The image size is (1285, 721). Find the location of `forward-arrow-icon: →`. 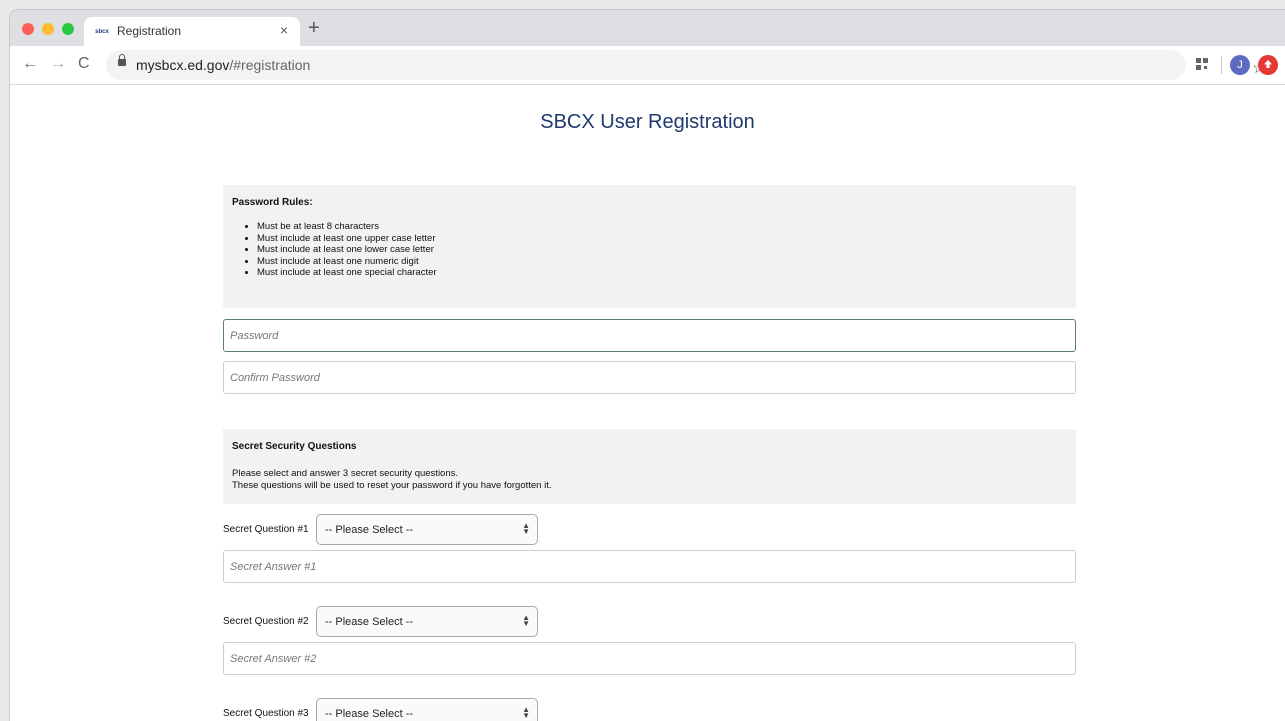

forward-arrow-icon: → is located at coordinates (58, 64).